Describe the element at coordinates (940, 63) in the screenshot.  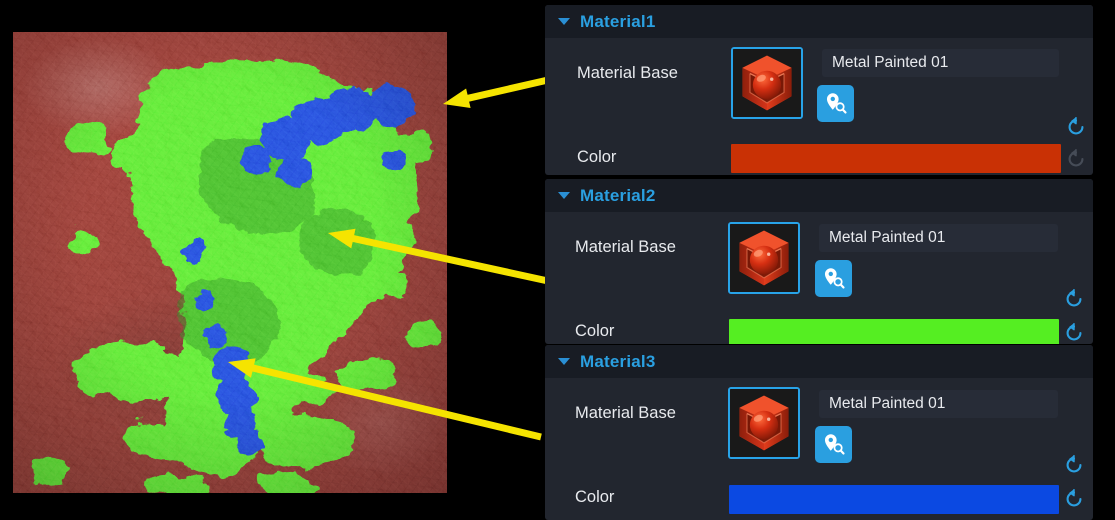
I see `material-base-name-field-1: Metal Painted 01` at that location.